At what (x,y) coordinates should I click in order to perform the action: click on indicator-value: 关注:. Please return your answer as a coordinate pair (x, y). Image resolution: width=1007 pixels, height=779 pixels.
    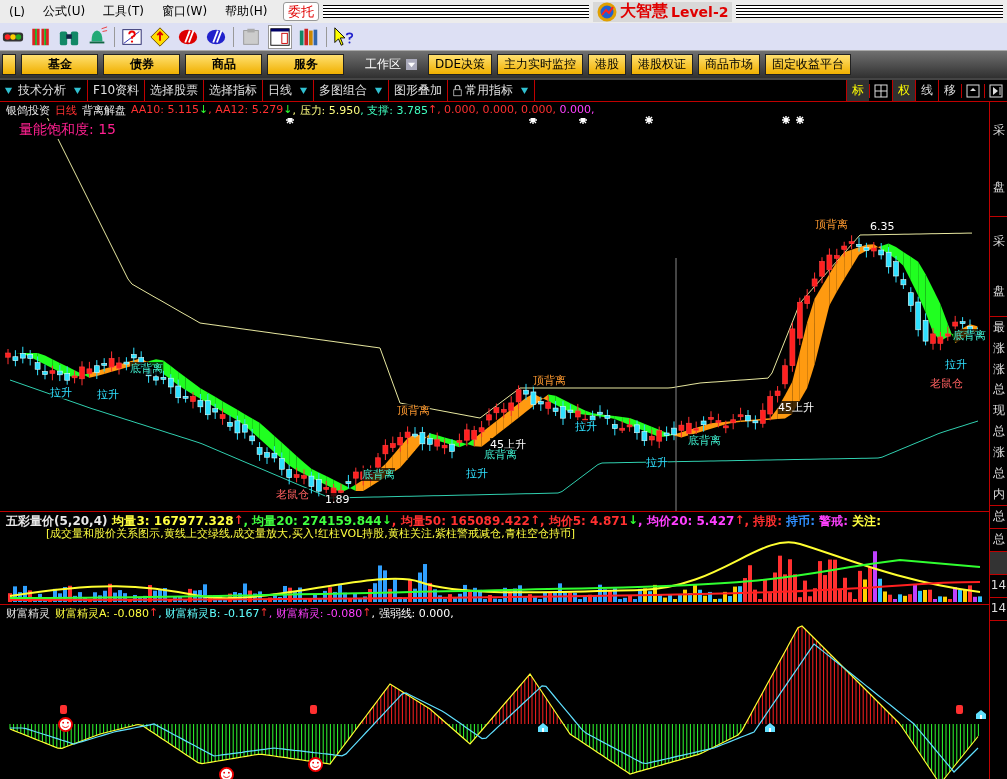
    Looking at the image, I should click on (866, 521).